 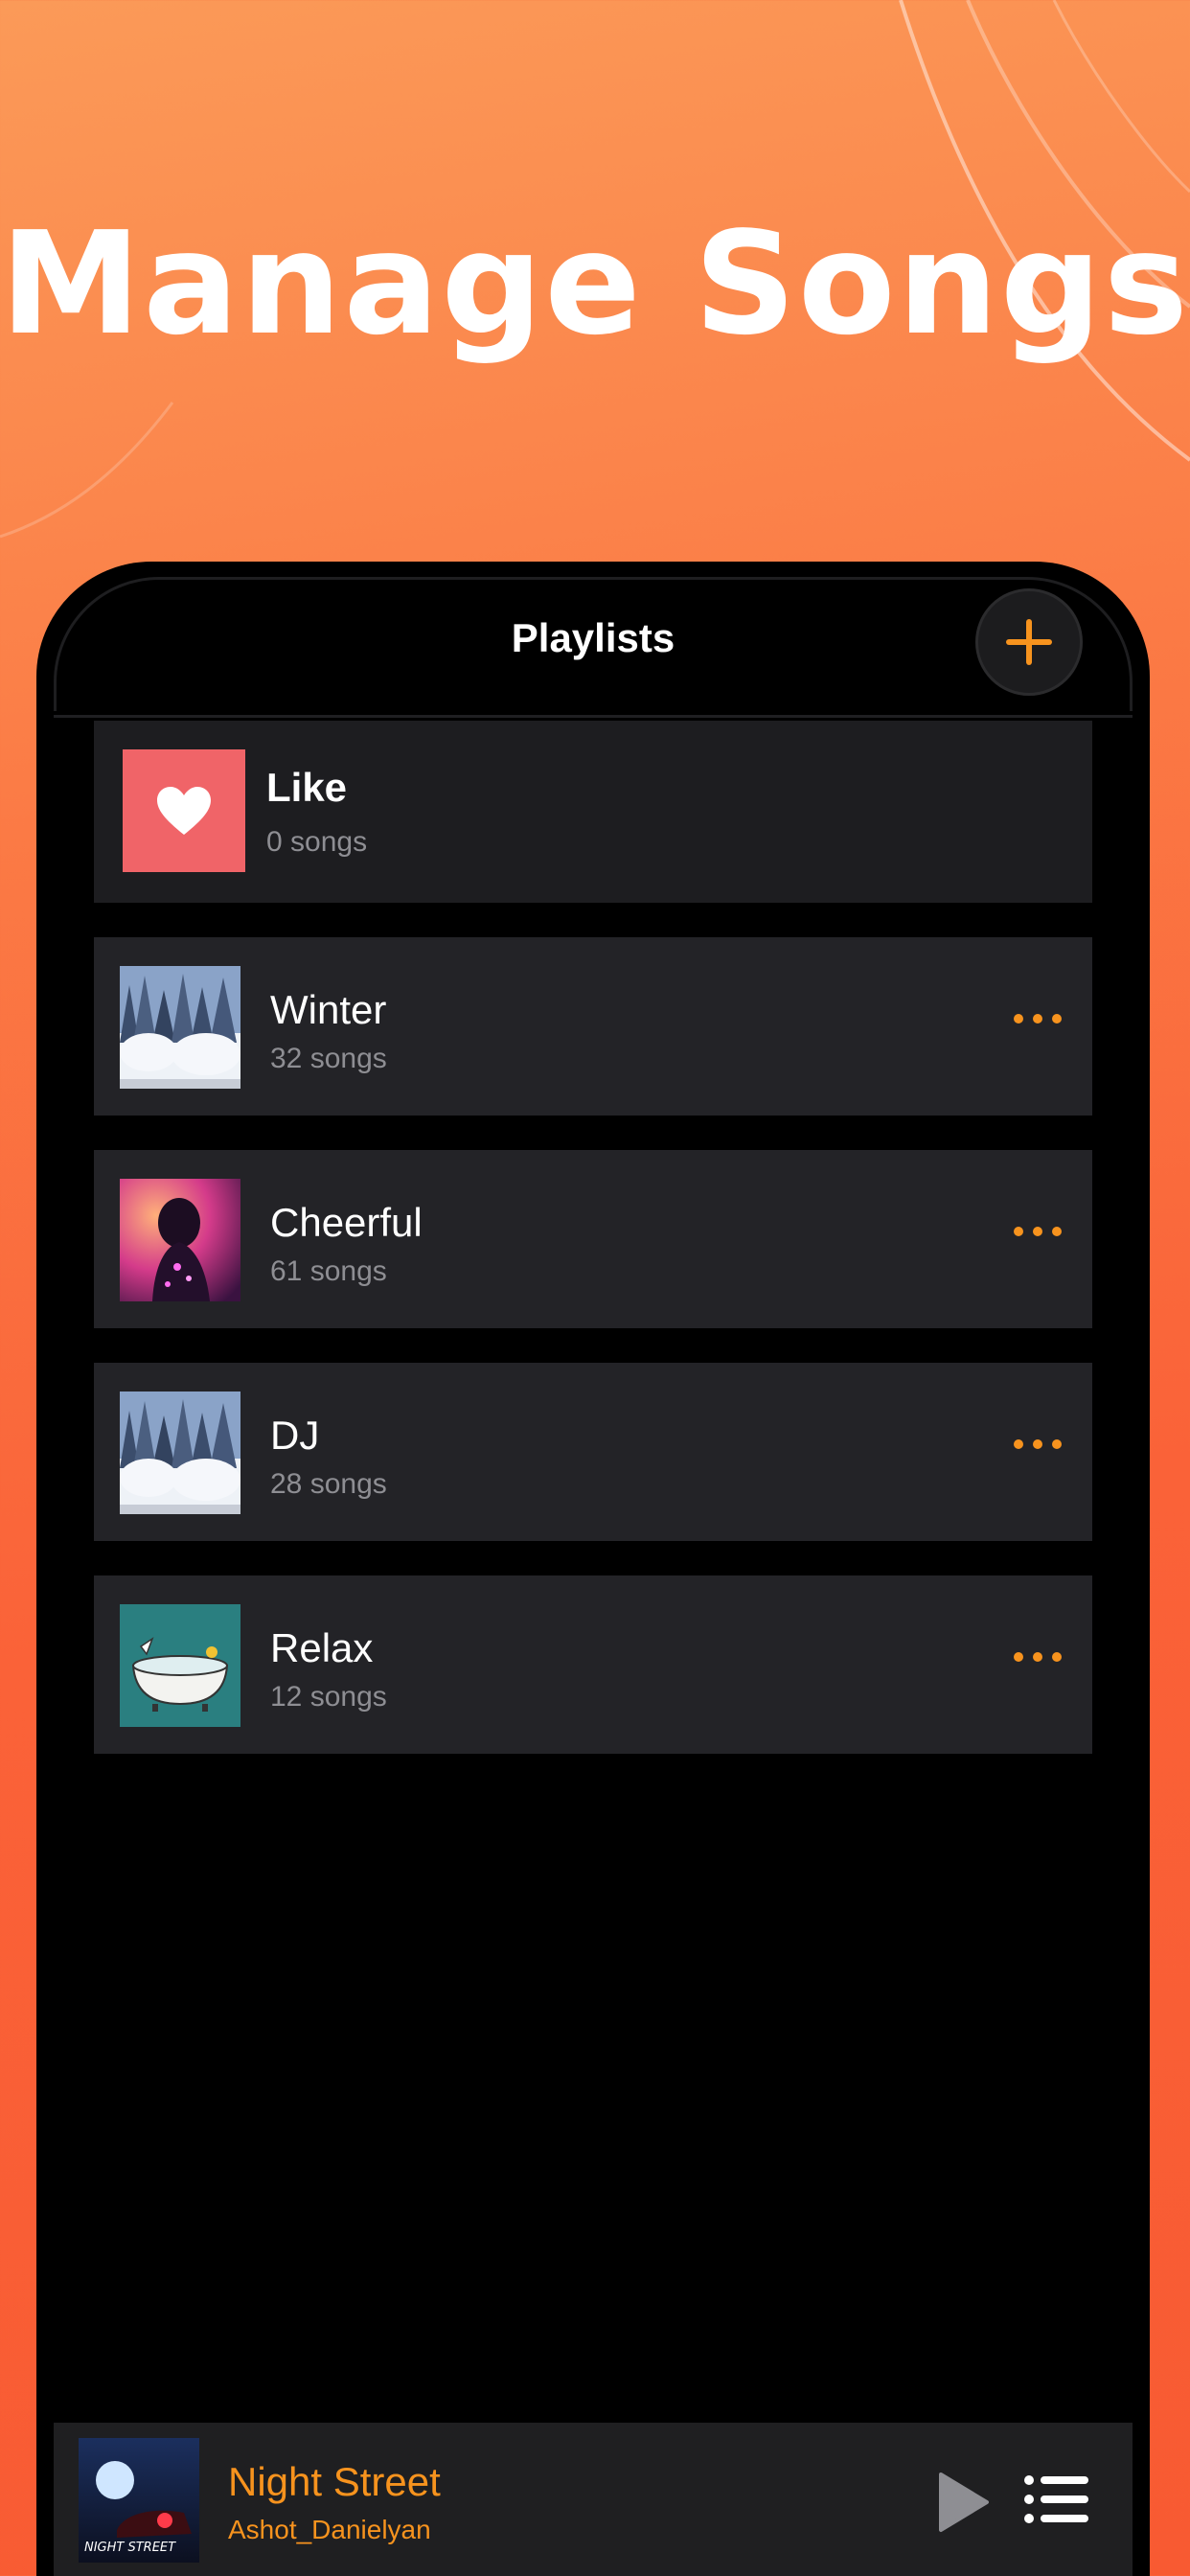 What do you see at coordinates (329, 2529) in the screenshot?
I see `now-playing-artist: Ashot_Danielyan` at bounding box center [329, 2529].